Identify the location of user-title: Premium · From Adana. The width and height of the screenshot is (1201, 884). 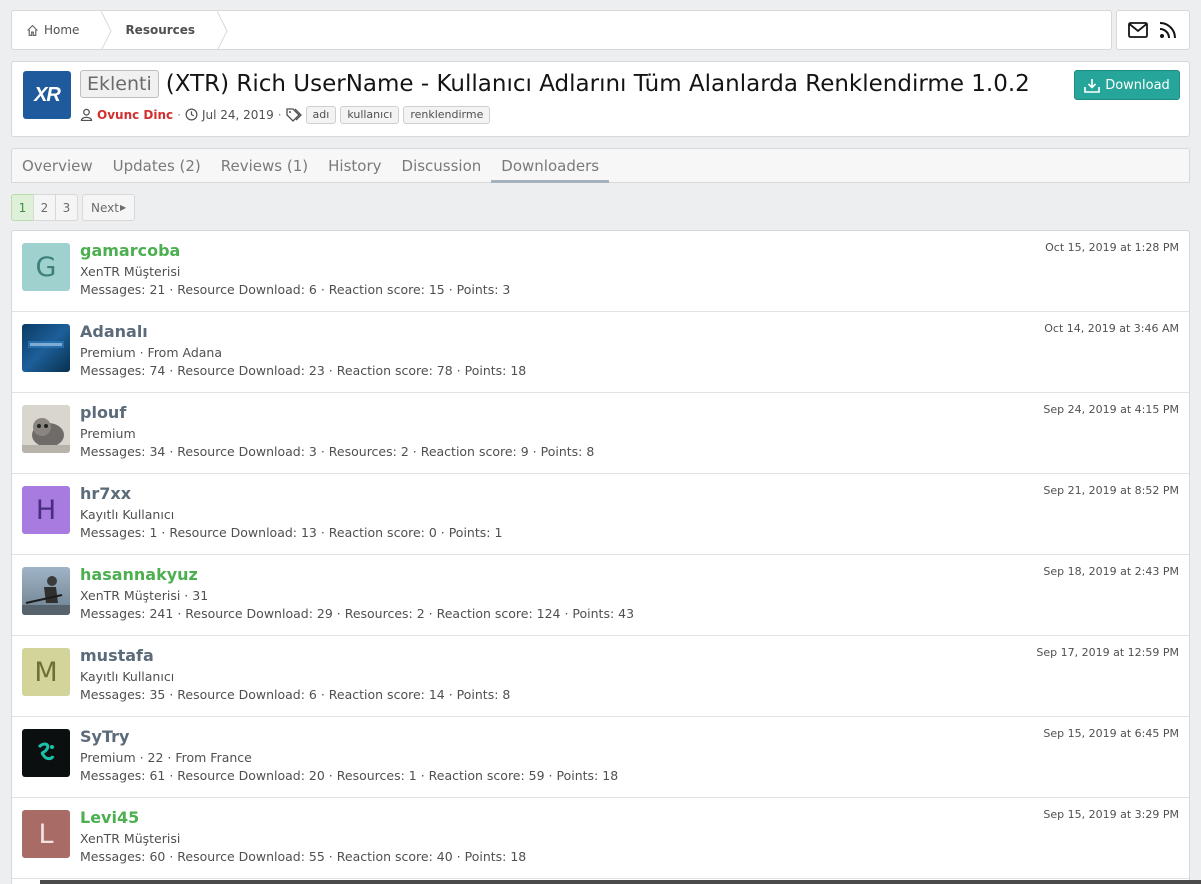
(151, 352).